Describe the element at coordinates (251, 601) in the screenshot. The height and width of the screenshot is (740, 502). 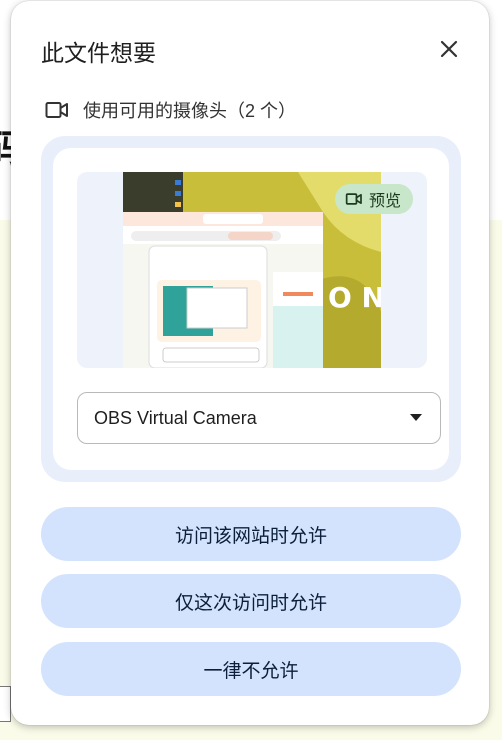
I see `allow-once-button: 仅这次访问时允许` at that location.